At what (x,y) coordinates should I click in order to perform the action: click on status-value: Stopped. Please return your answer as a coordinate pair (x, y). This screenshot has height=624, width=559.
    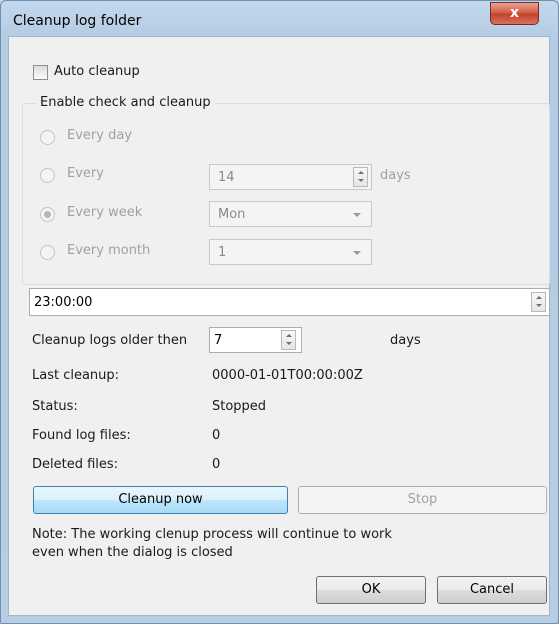
    Looking at the image, I should click on (239, 406).